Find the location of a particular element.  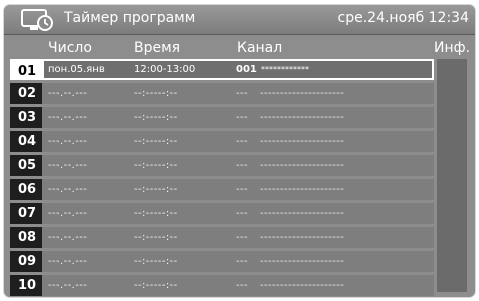

row-number: 06 is located at coordinates (26, 189).